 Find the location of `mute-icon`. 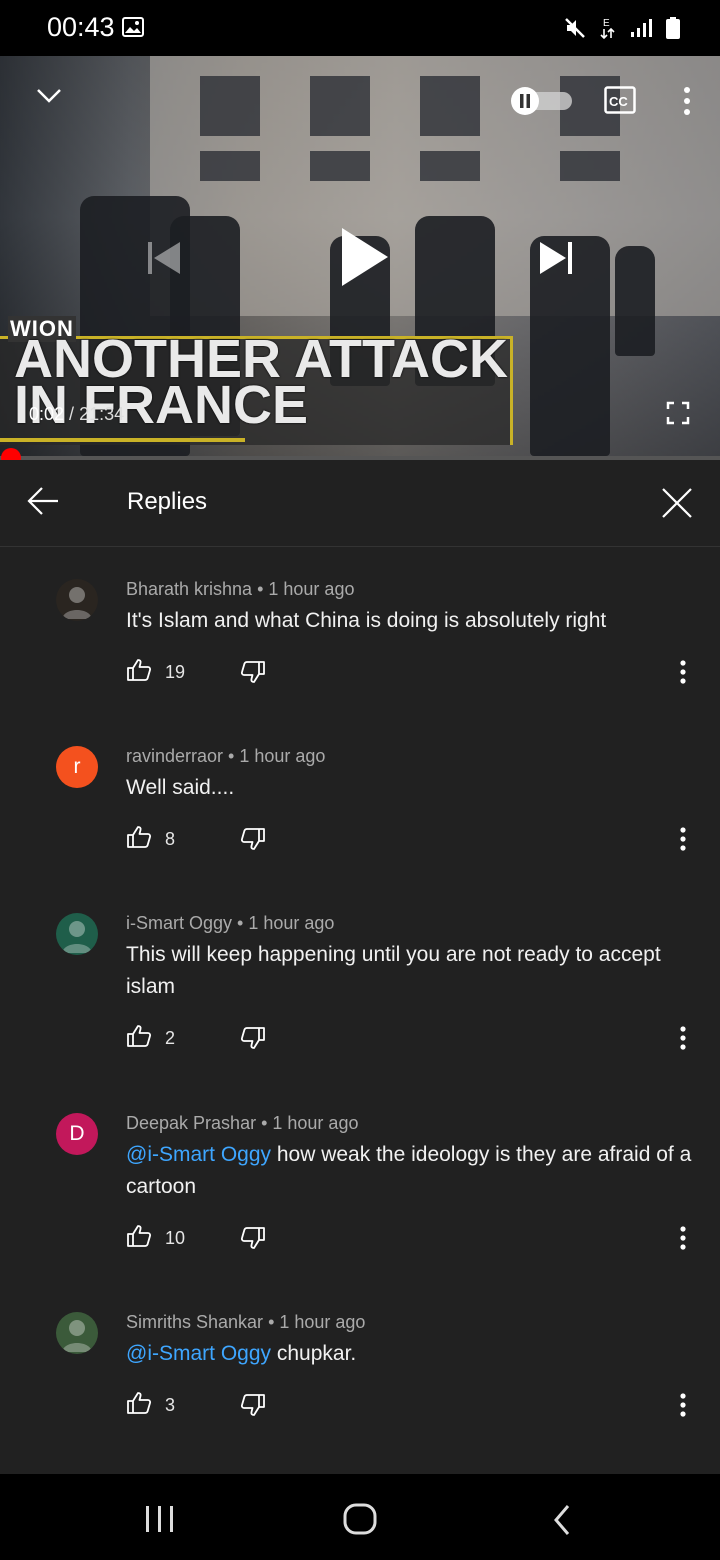

mute-icon is located at coordinates (575, 30).